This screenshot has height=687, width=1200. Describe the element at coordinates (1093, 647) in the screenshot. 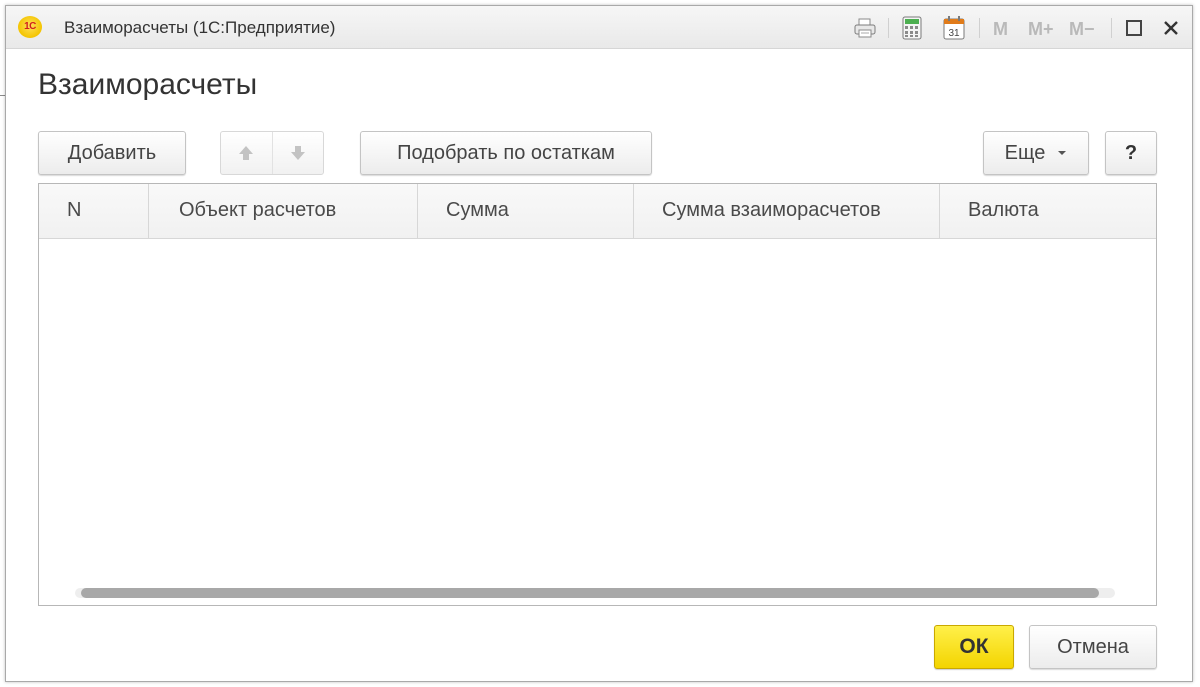

I see `cancel-button: Отмена` at that location.